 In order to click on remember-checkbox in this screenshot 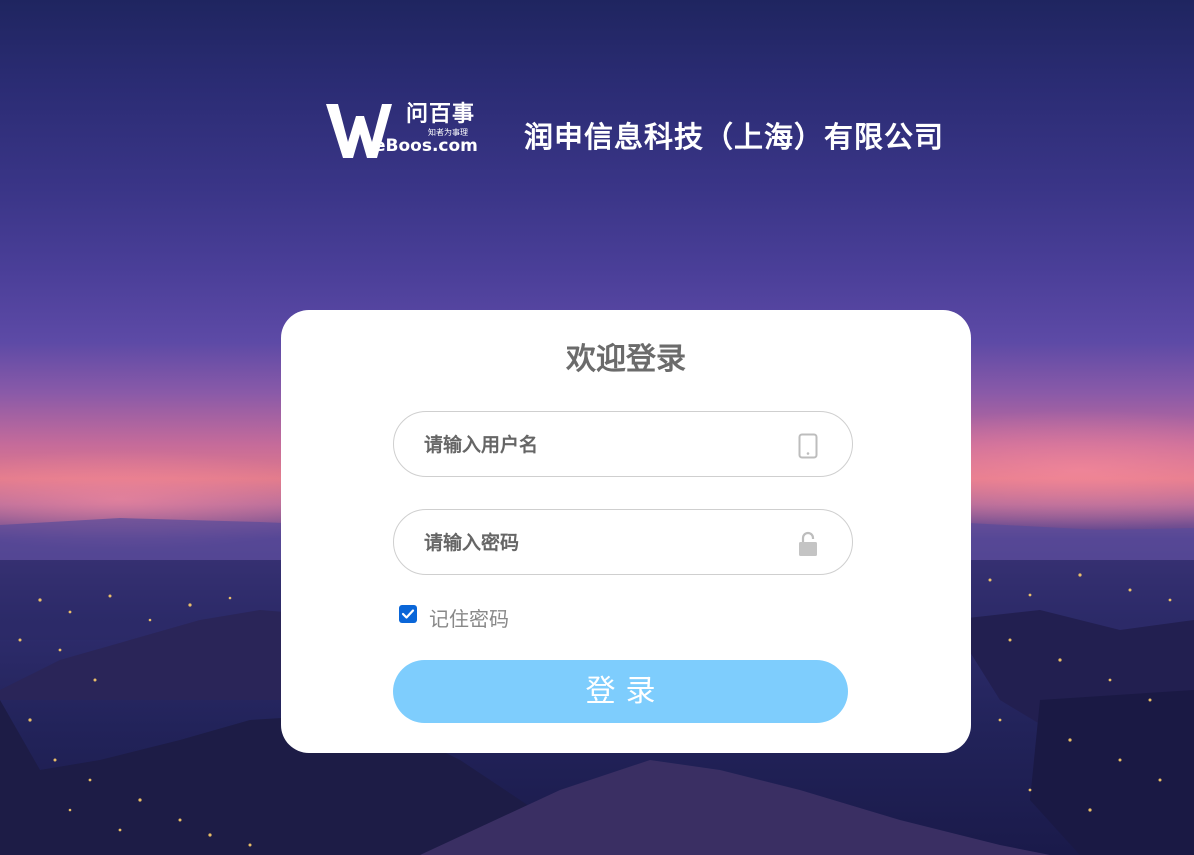, I will do `click(408, 614)`.